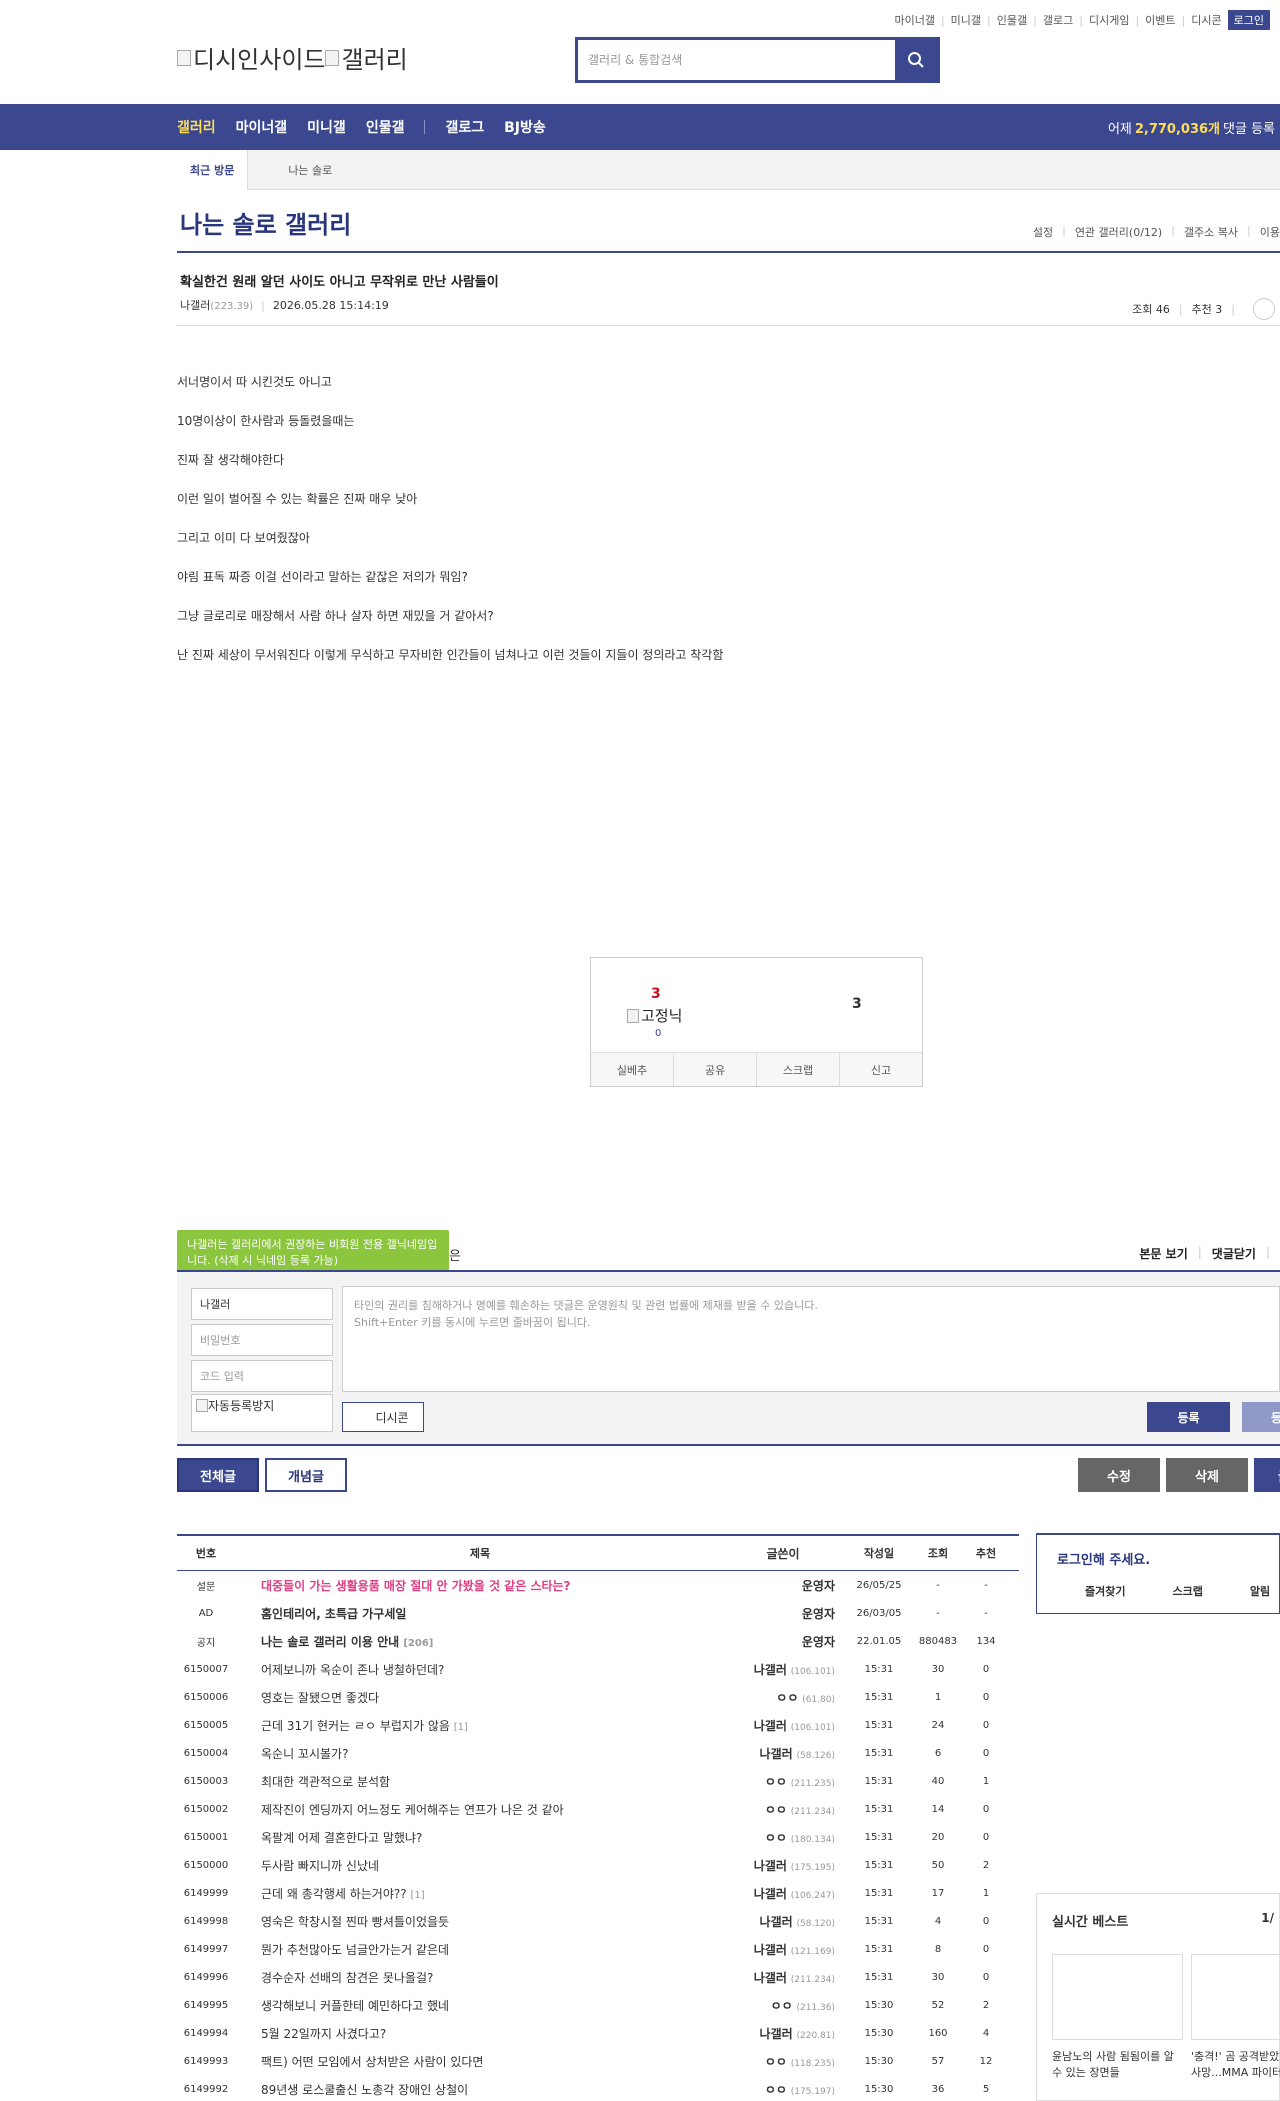 This screenshot has width=1280, height=2101. I want to click on row-writer: 나갤러 (121.169), so click(783, 1949).